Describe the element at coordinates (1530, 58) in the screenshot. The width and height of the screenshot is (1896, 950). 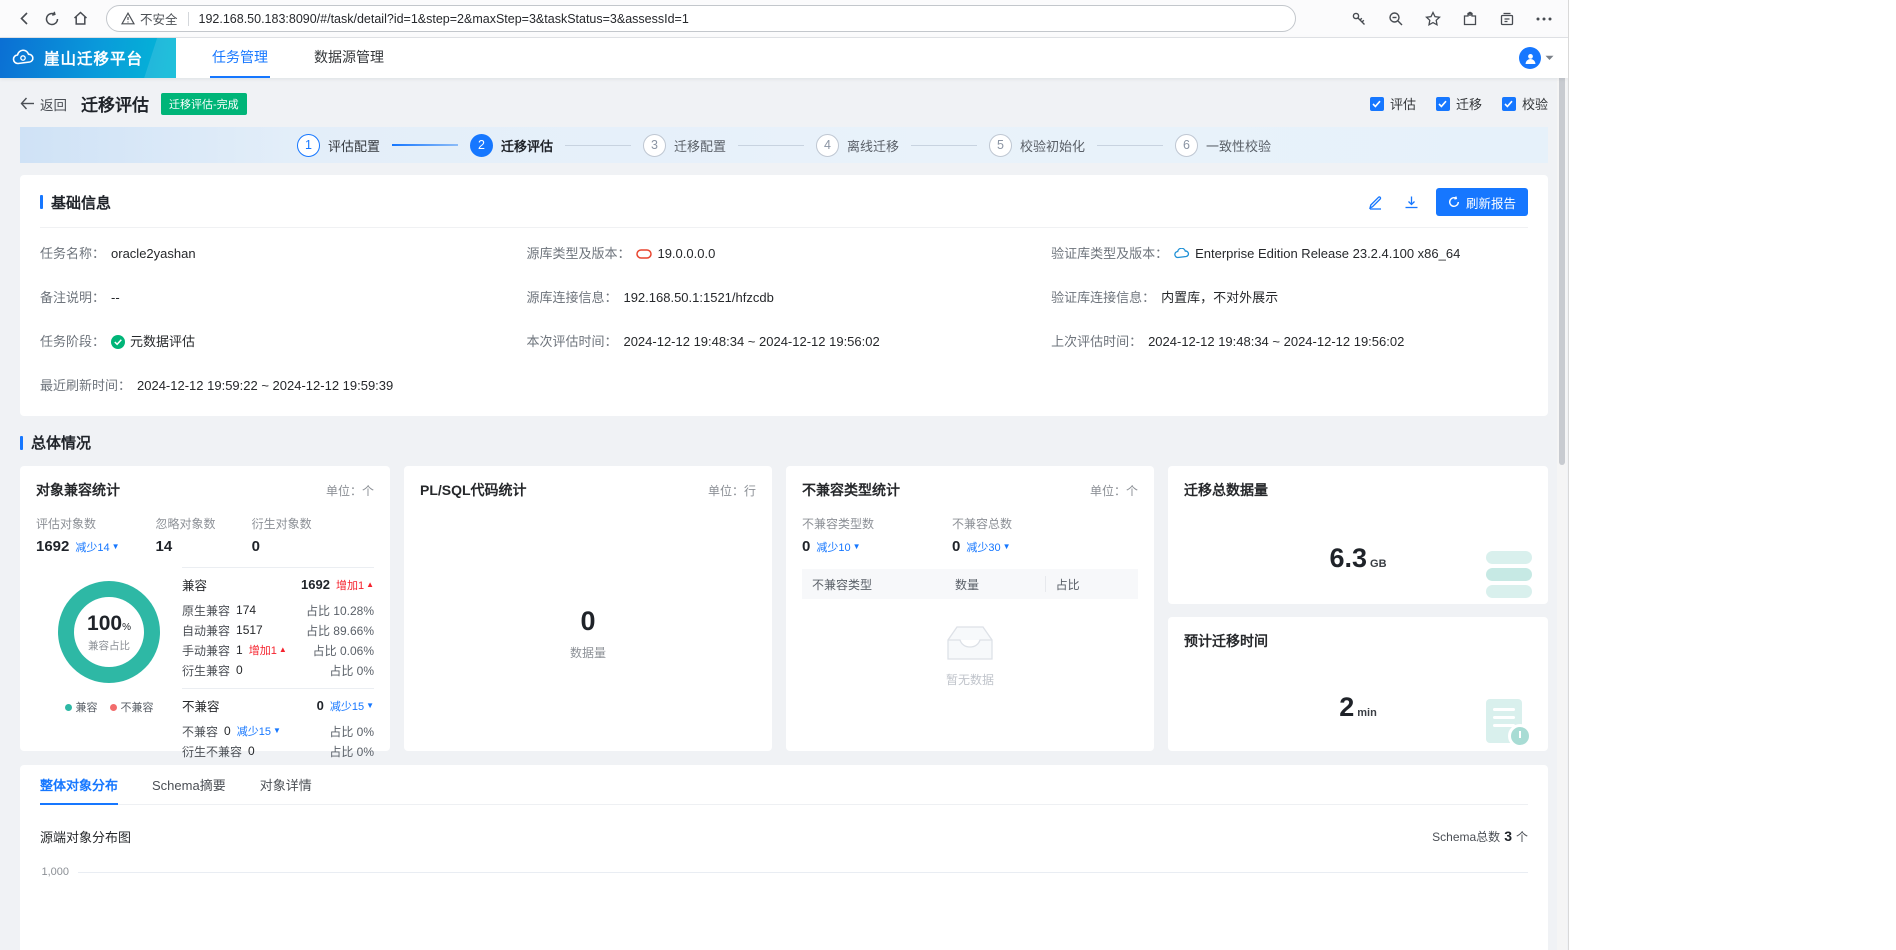
I see `user-avatar` at that location.